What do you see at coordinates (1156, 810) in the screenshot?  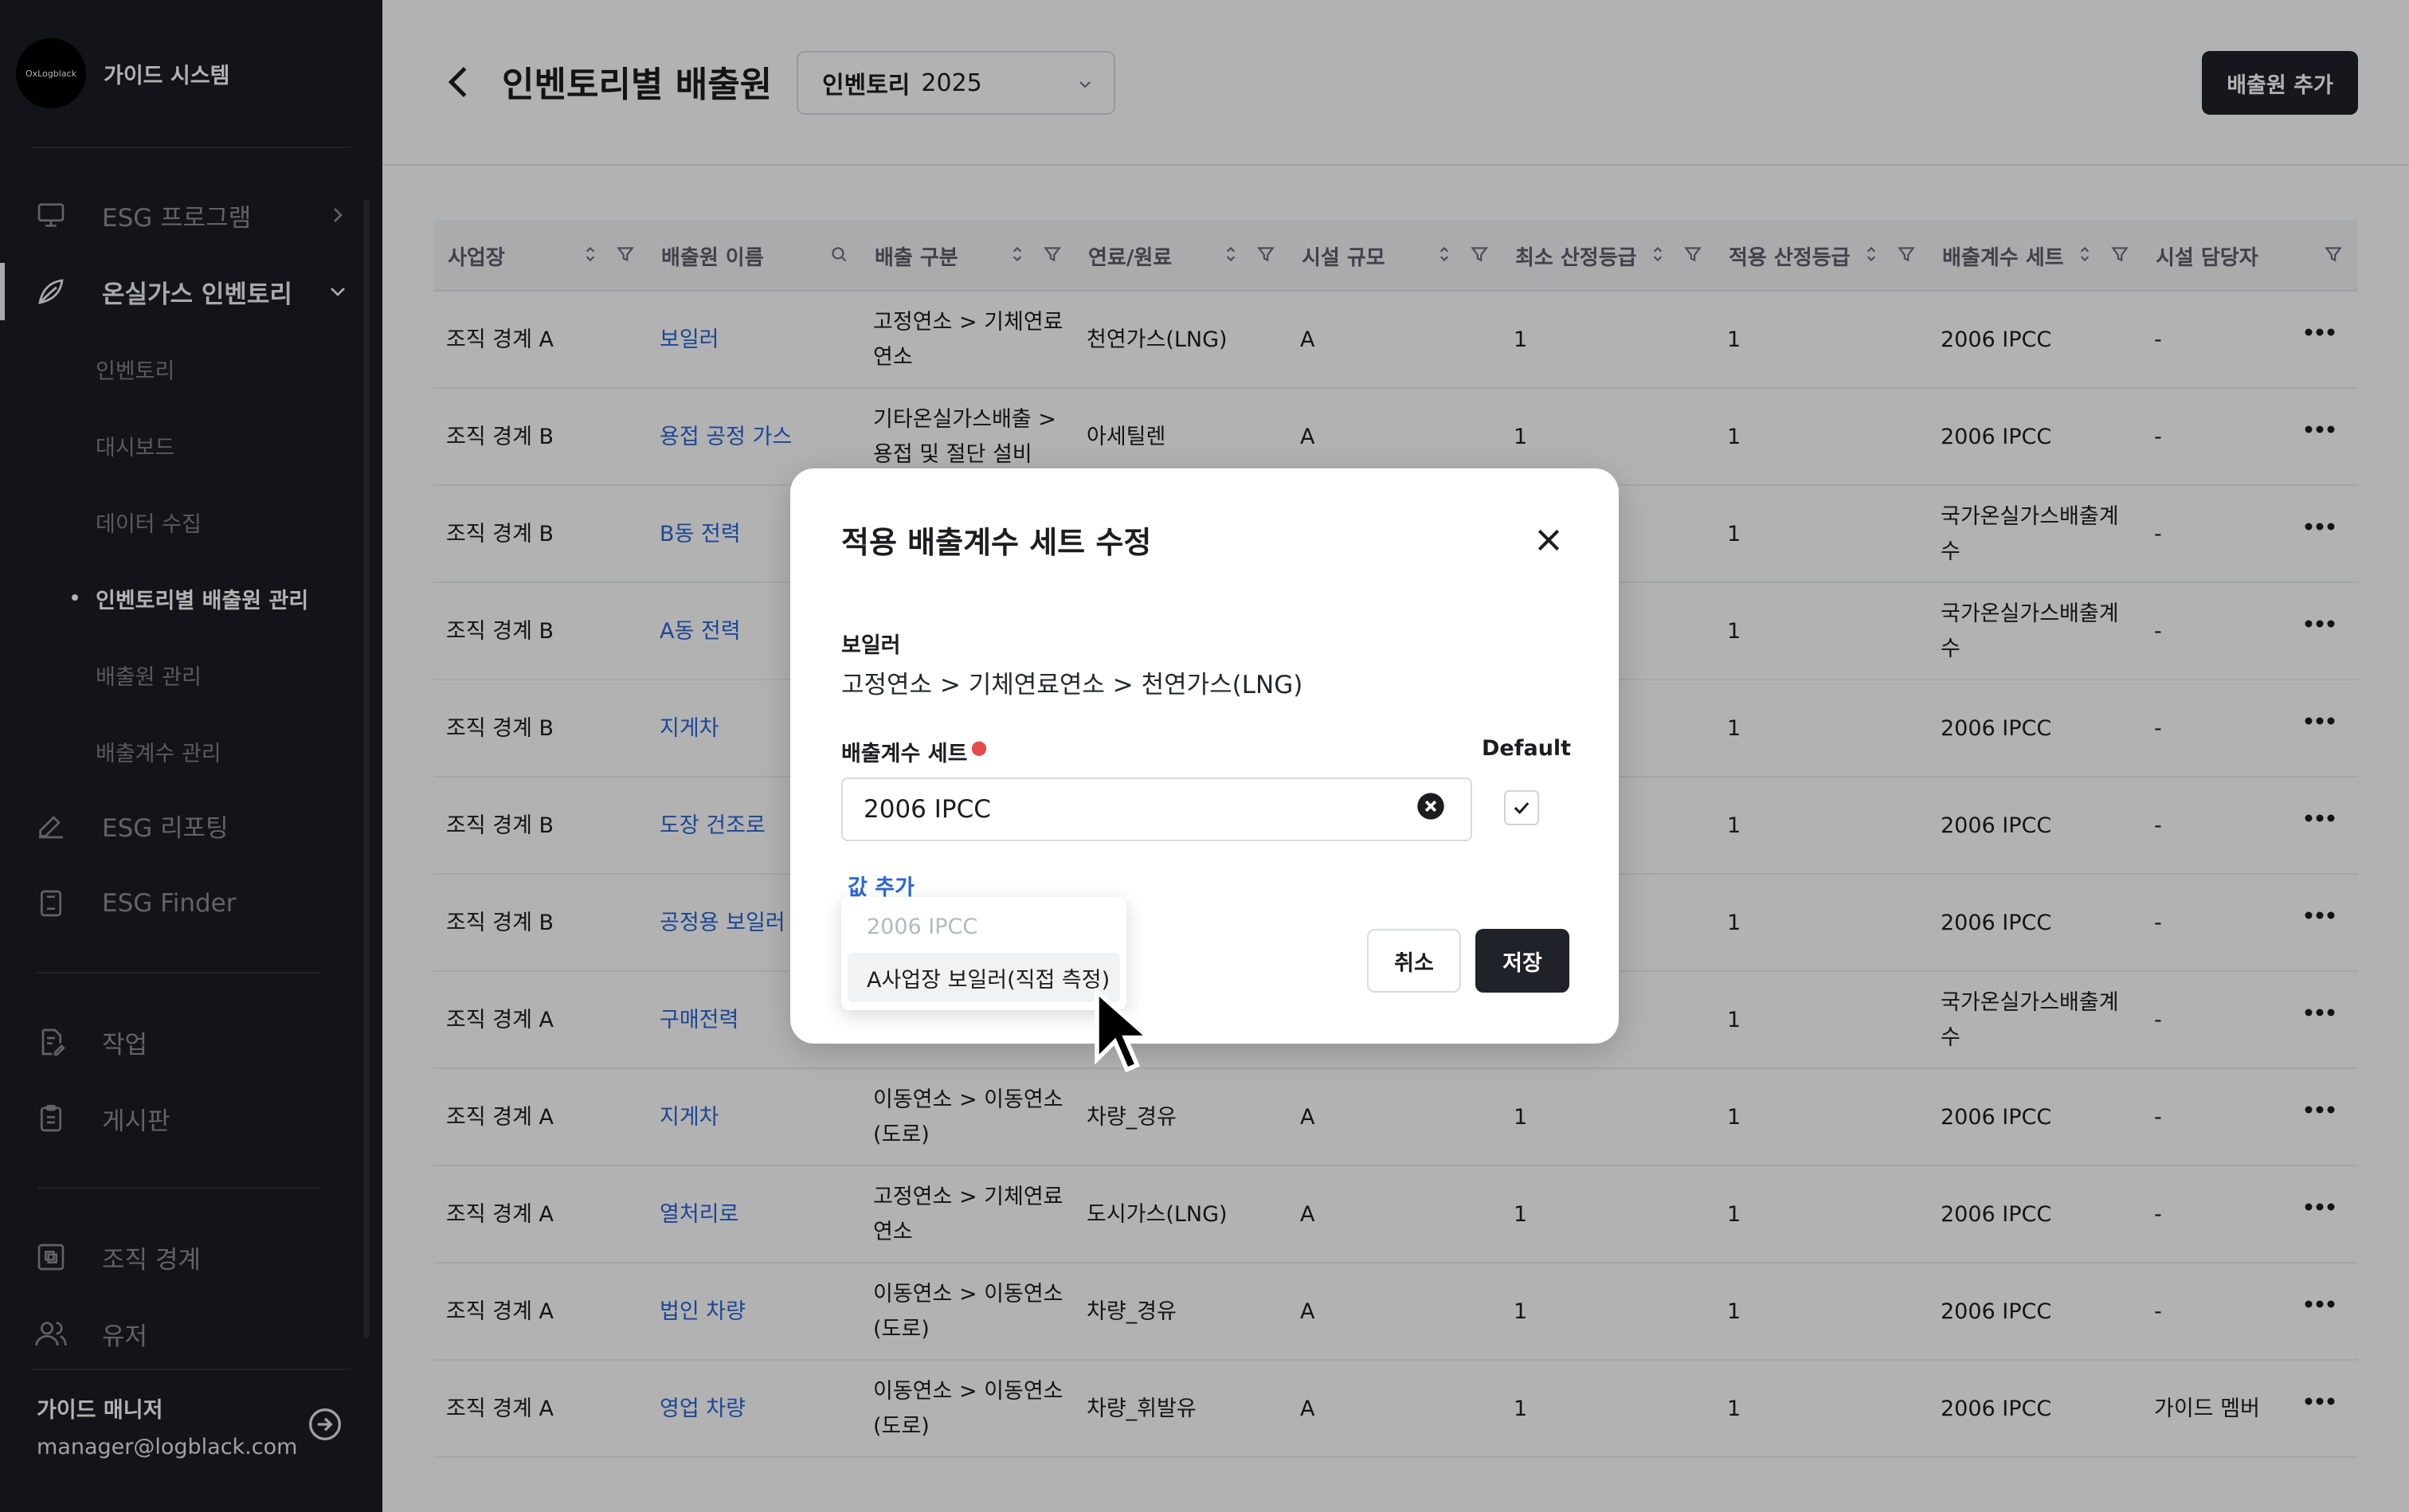 I see `factor-set-input: 2006 IPCC` at bounding box center [1156, 810].